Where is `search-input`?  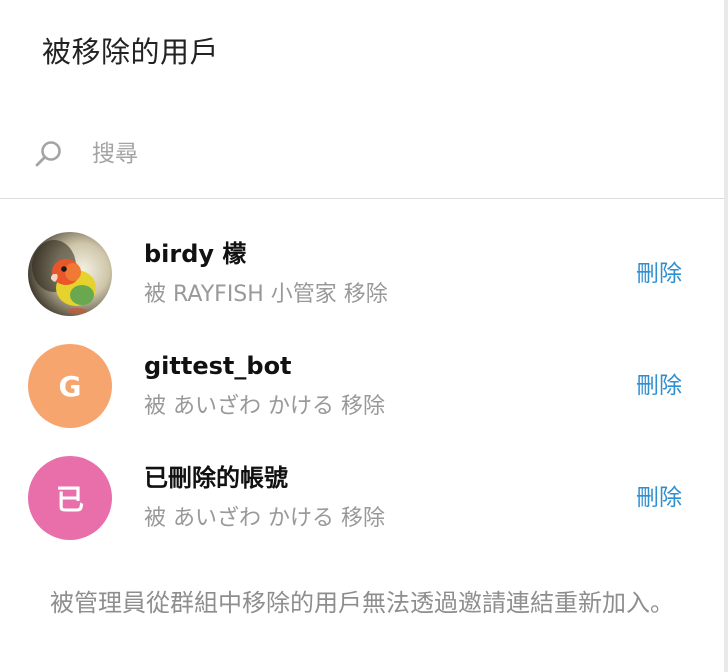
search-input is located at coordinates (372, 154).